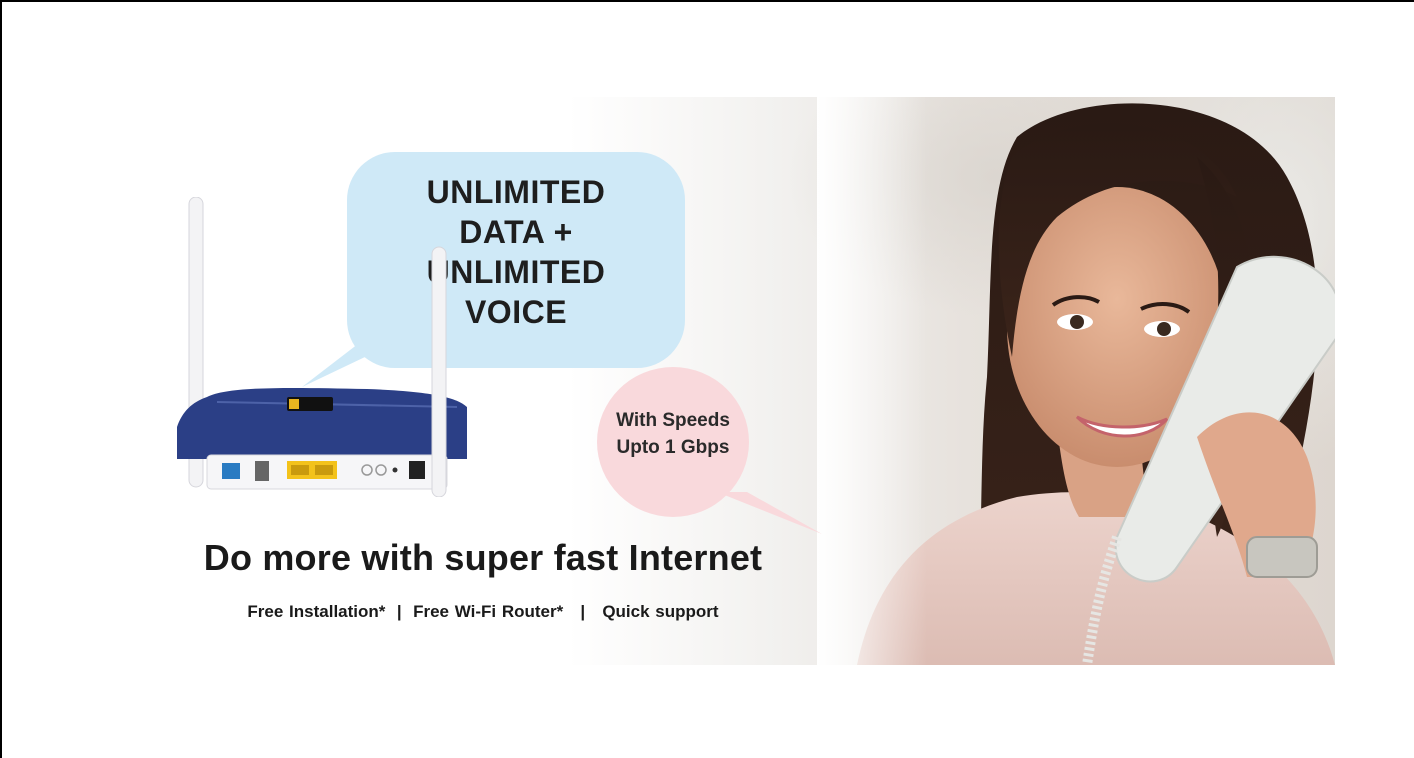 This screenshot has width=1414, height=758. What do you see at coordinates (316, 611) in the screenshot?
I see `feature-installation: Free Installation*` at bounding box center [316, 611].